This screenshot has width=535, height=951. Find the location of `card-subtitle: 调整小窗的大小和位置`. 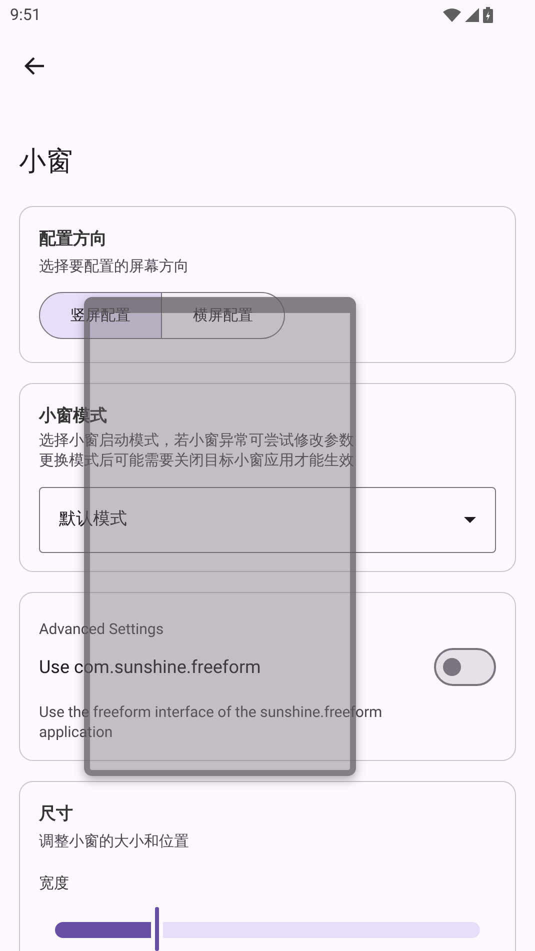

card-subtitle: 调整小窗的大小和位置 is located at coordinates (114, 841).